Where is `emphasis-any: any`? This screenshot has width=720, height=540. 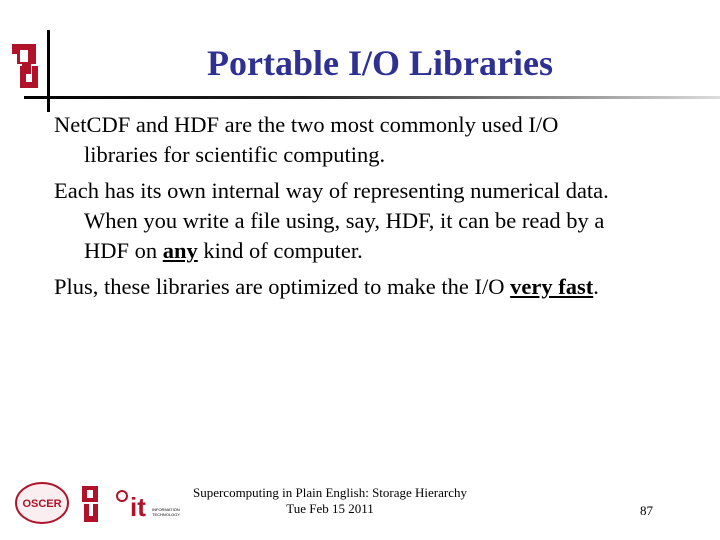 emphasis-any: any is located at coordinates (180, 250).